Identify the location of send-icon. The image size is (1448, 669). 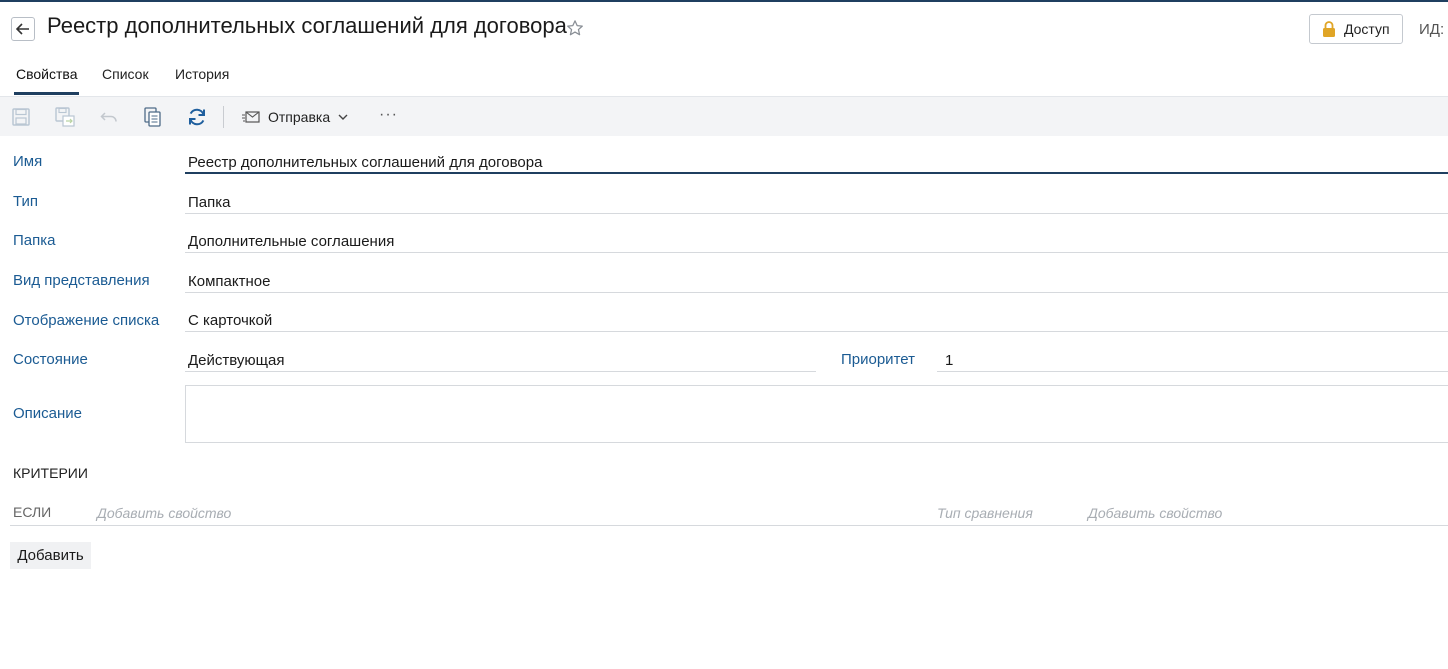
(251, 116).